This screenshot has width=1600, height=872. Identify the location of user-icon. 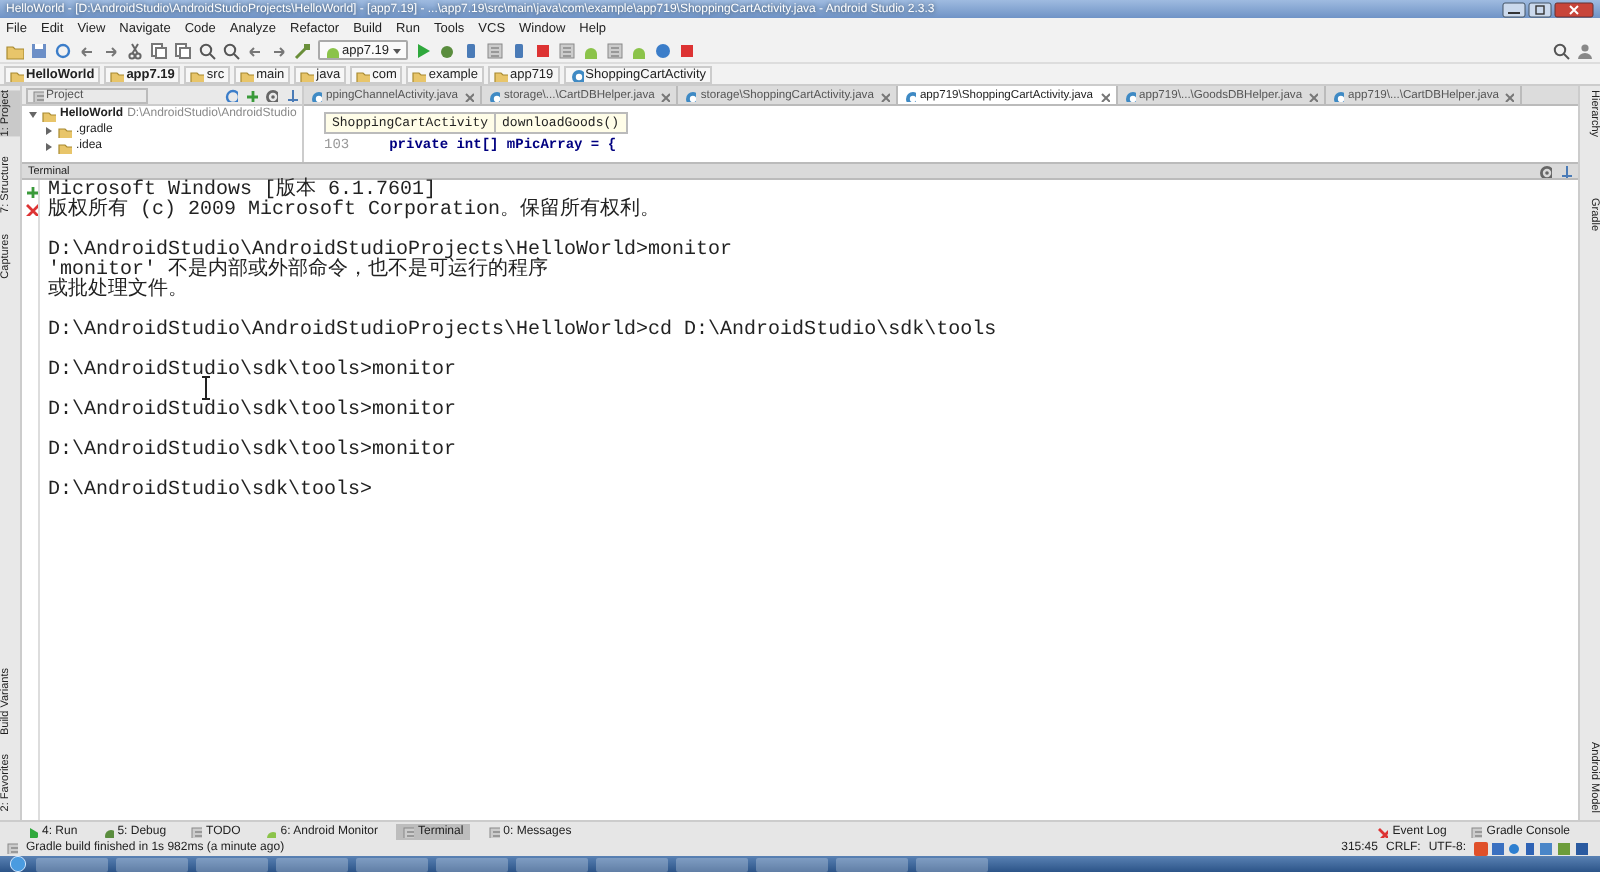
(1585, 50).